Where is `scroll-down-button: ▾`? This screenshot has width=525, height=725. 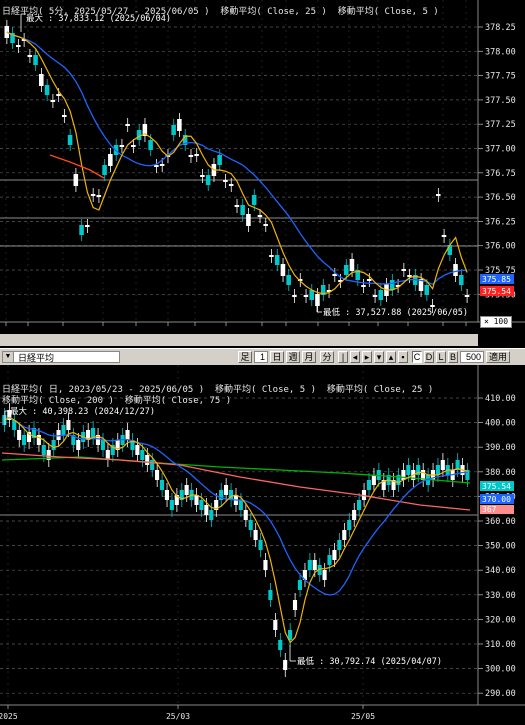
scroll-down-button: ▾ is located at coordinates (379, 357).